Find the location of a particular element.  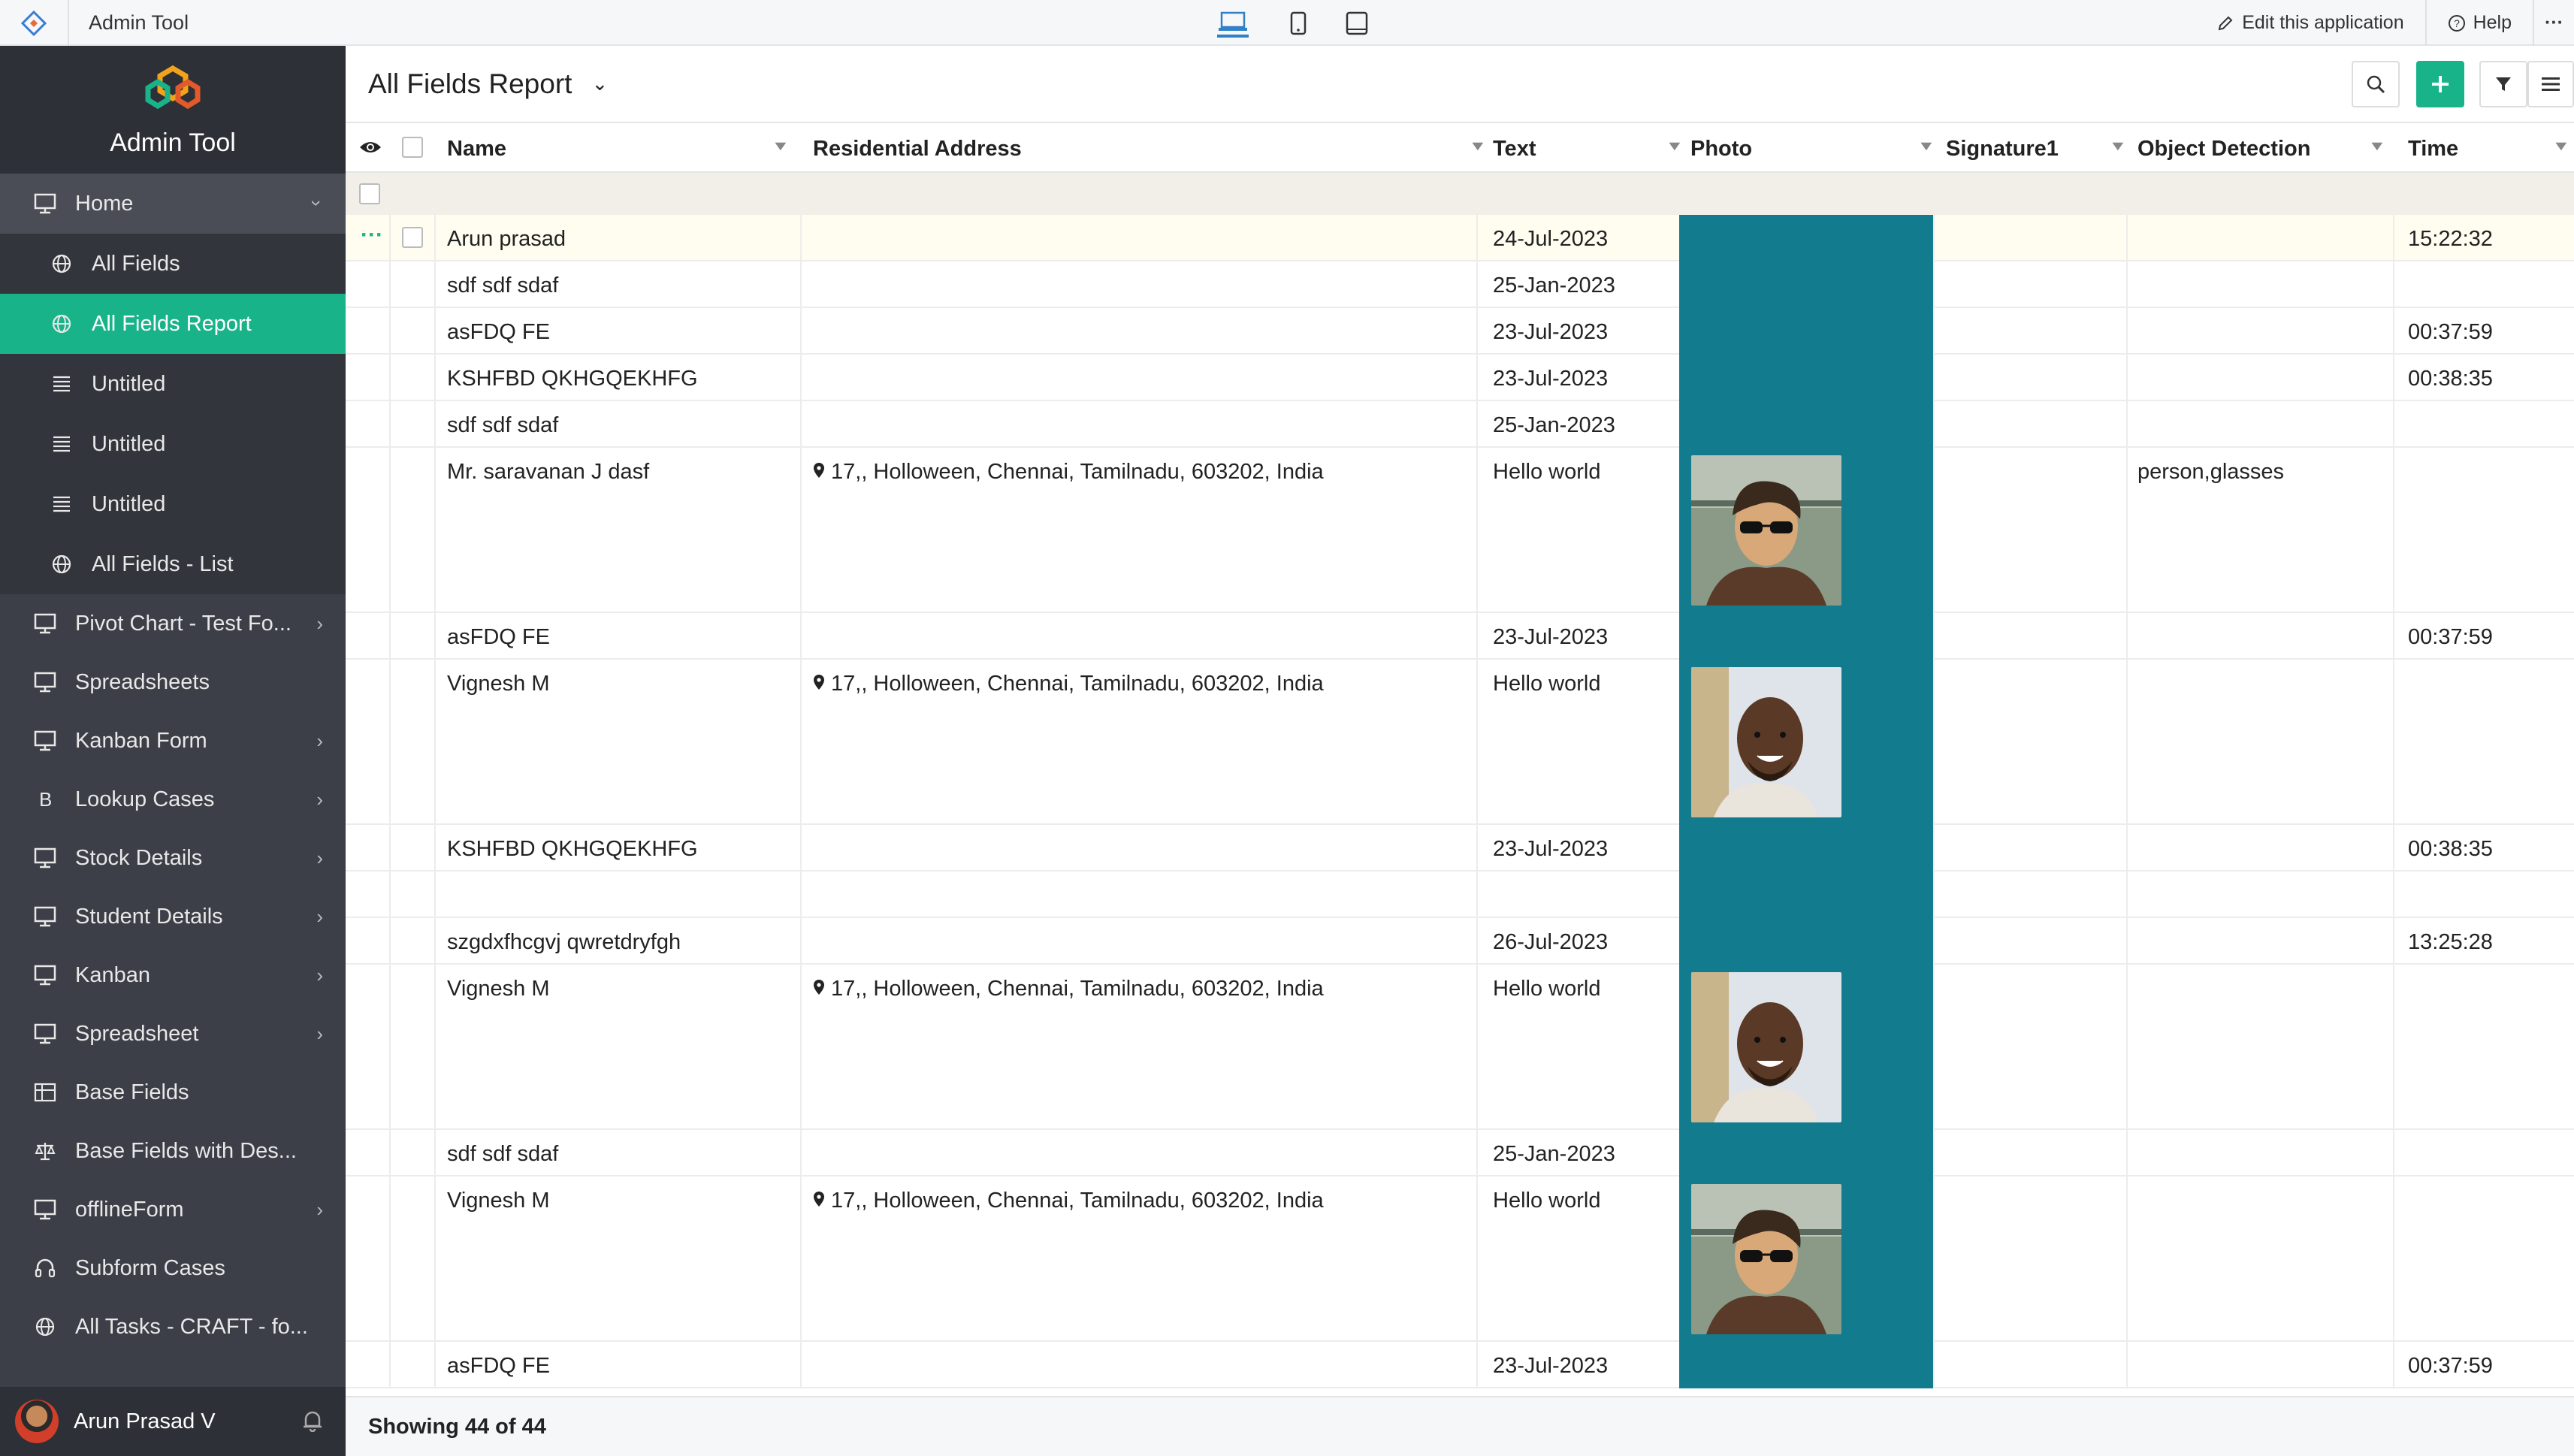

edit-app-button: Edit this application is located at coordinates (2309, 23).